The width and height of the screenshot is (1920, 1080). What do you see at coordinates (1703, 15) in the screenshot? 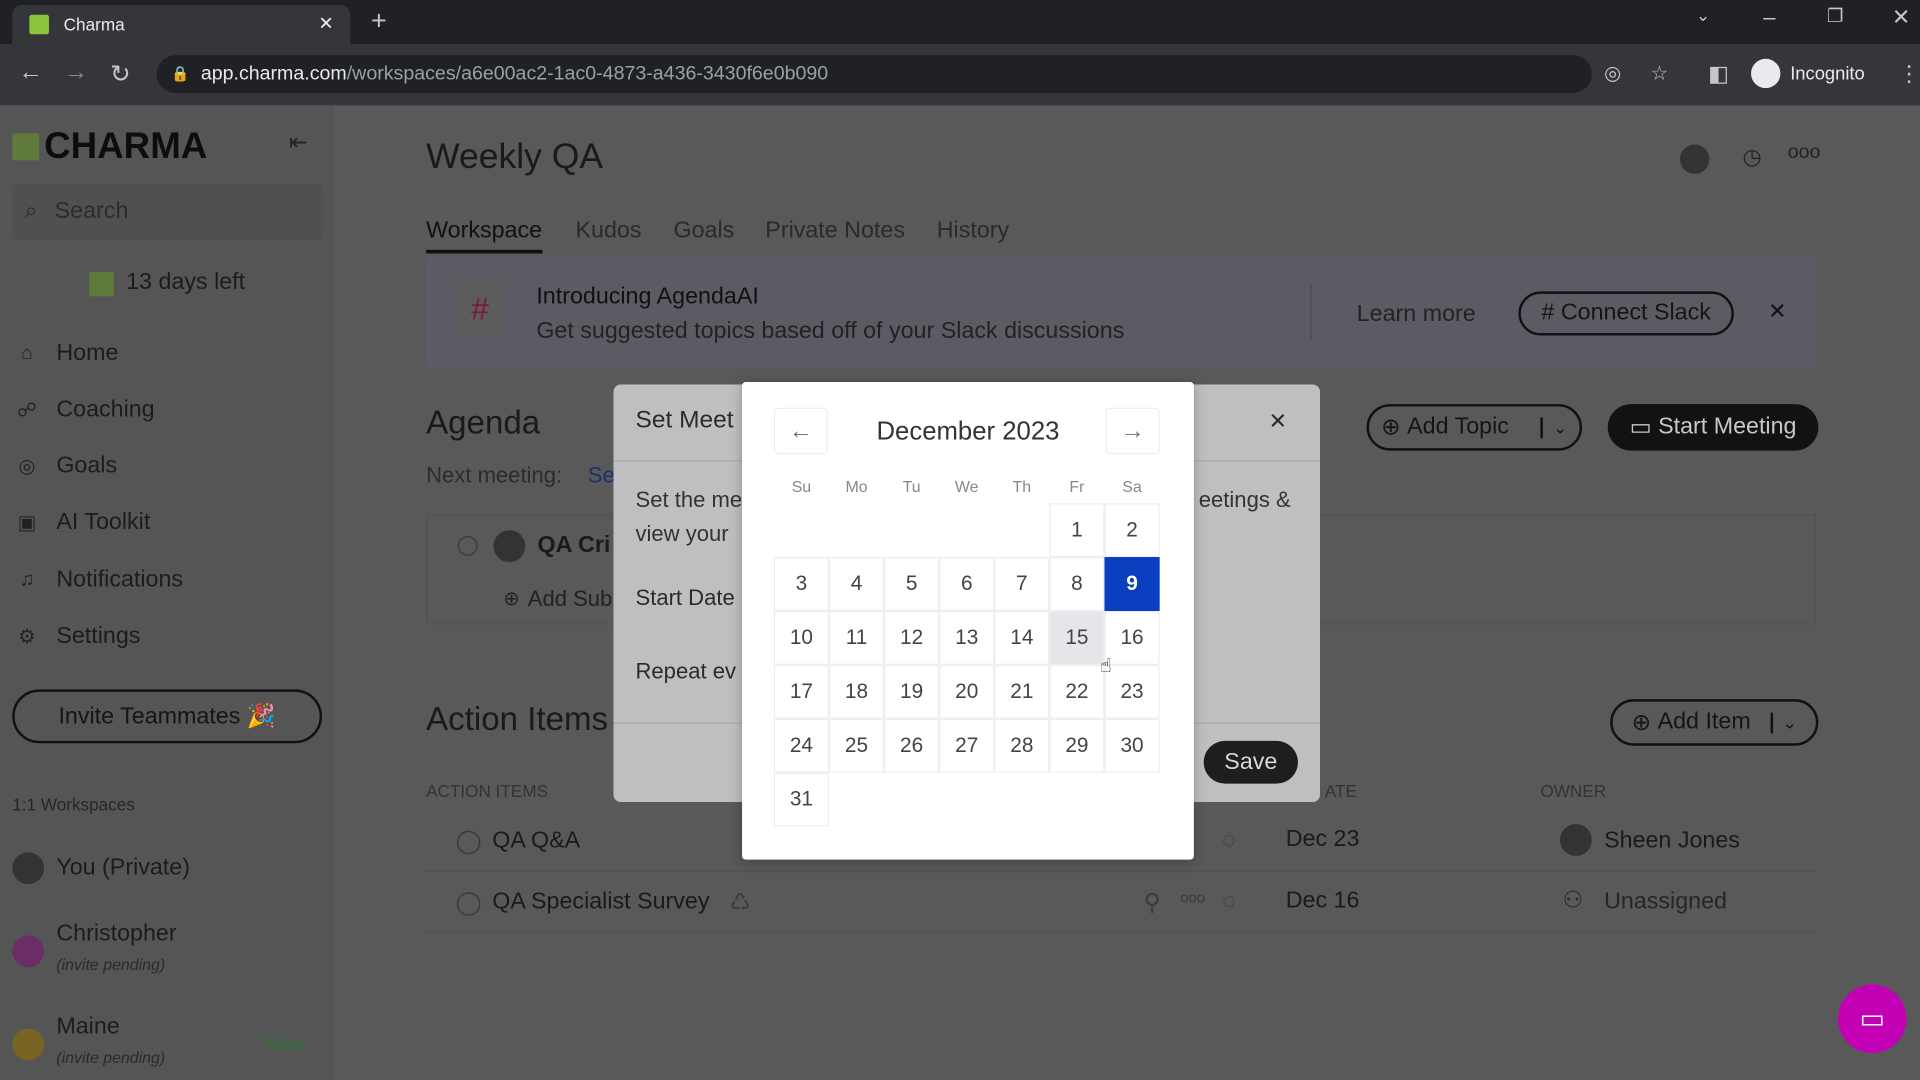
I see `tab-search-icon: ⌄` at bounding box center [1703, 15].